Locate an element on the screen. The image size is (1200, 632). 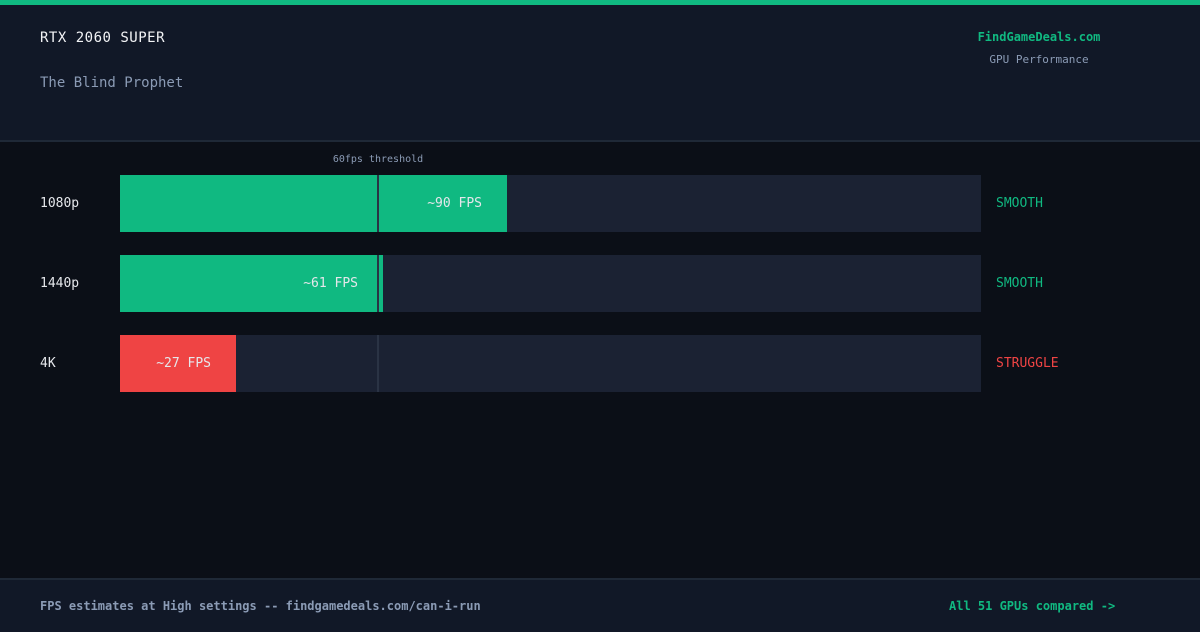
fps-value-label: ~27 FPS is located at coordinates (183, 363).